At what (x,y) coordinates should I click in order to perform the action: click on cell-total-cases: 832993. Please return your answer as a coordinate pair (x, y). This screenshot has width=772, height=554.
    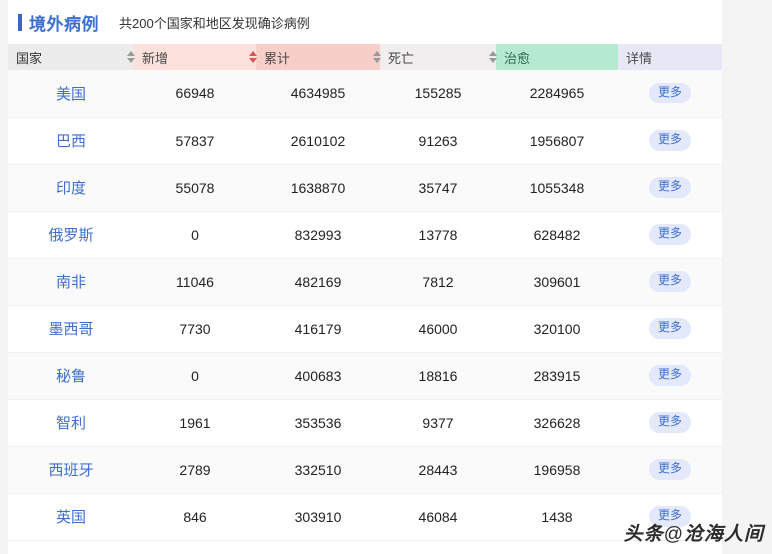
    Looking at the image, I should click on (318, 235).